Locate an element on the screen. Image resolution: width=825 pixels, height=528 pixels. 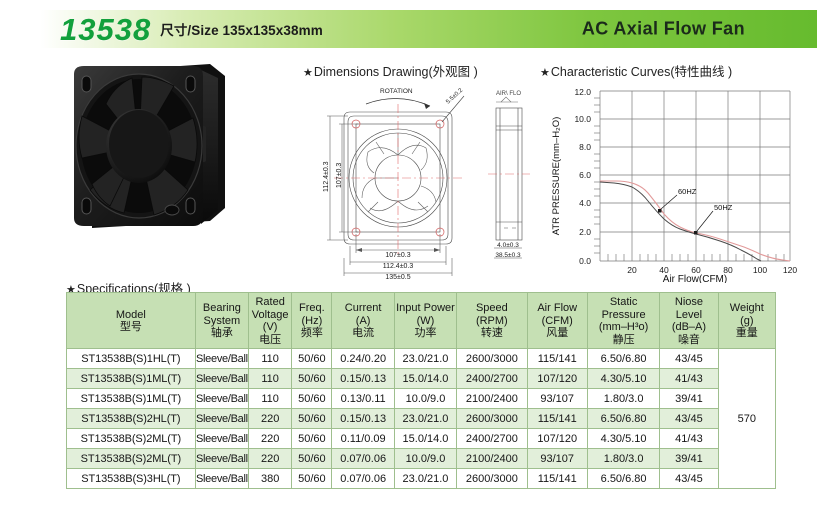
annotation-60hz: 60HZ is located at coordinates (687, 191).